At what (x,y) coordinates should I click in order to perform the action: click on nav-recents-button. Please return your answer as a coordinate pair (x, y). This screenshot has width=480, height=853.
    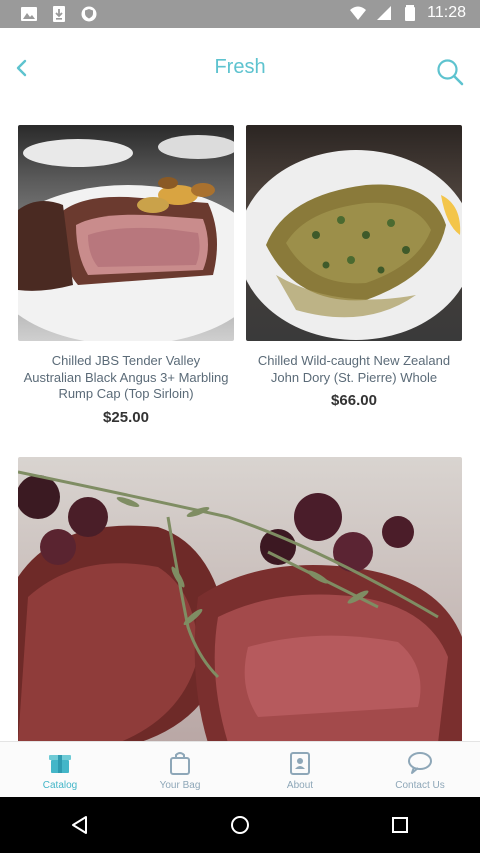
    Looking at the image, I should click on (400, 825).